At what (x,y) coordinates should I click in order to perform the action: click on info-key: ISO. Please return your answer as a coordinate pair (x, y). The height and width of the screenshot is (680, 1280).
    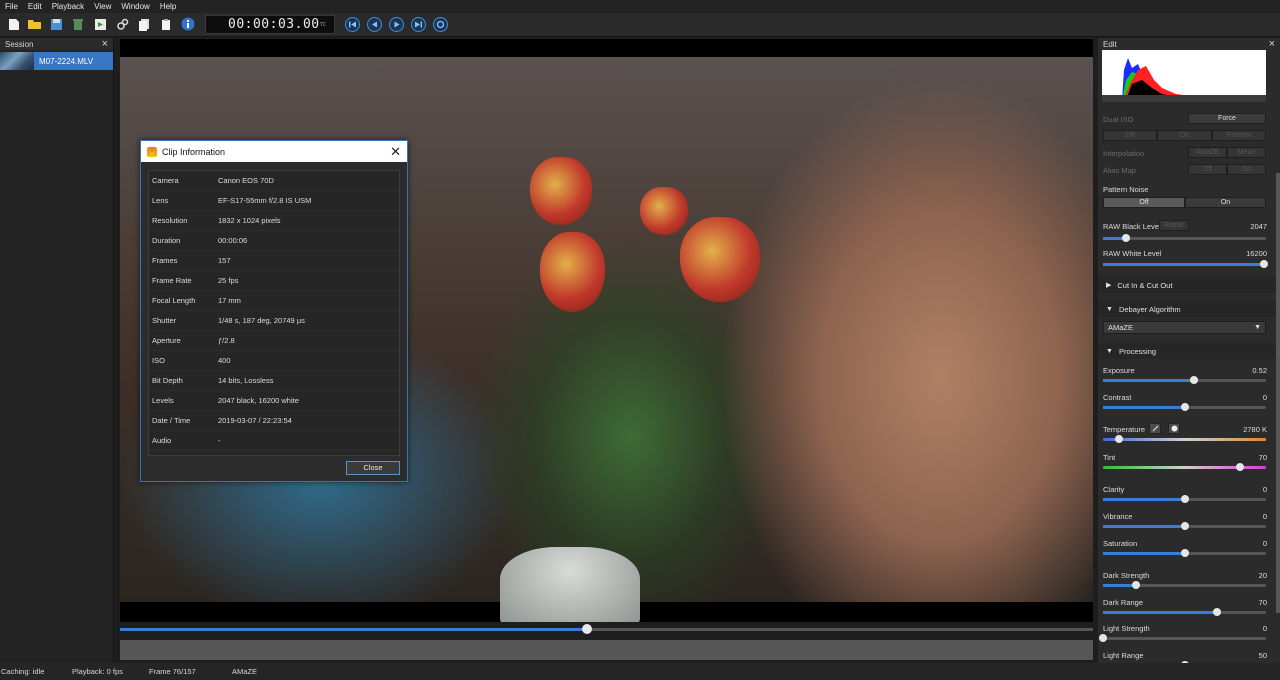
    Looking at the image, I should click on (158, 360).